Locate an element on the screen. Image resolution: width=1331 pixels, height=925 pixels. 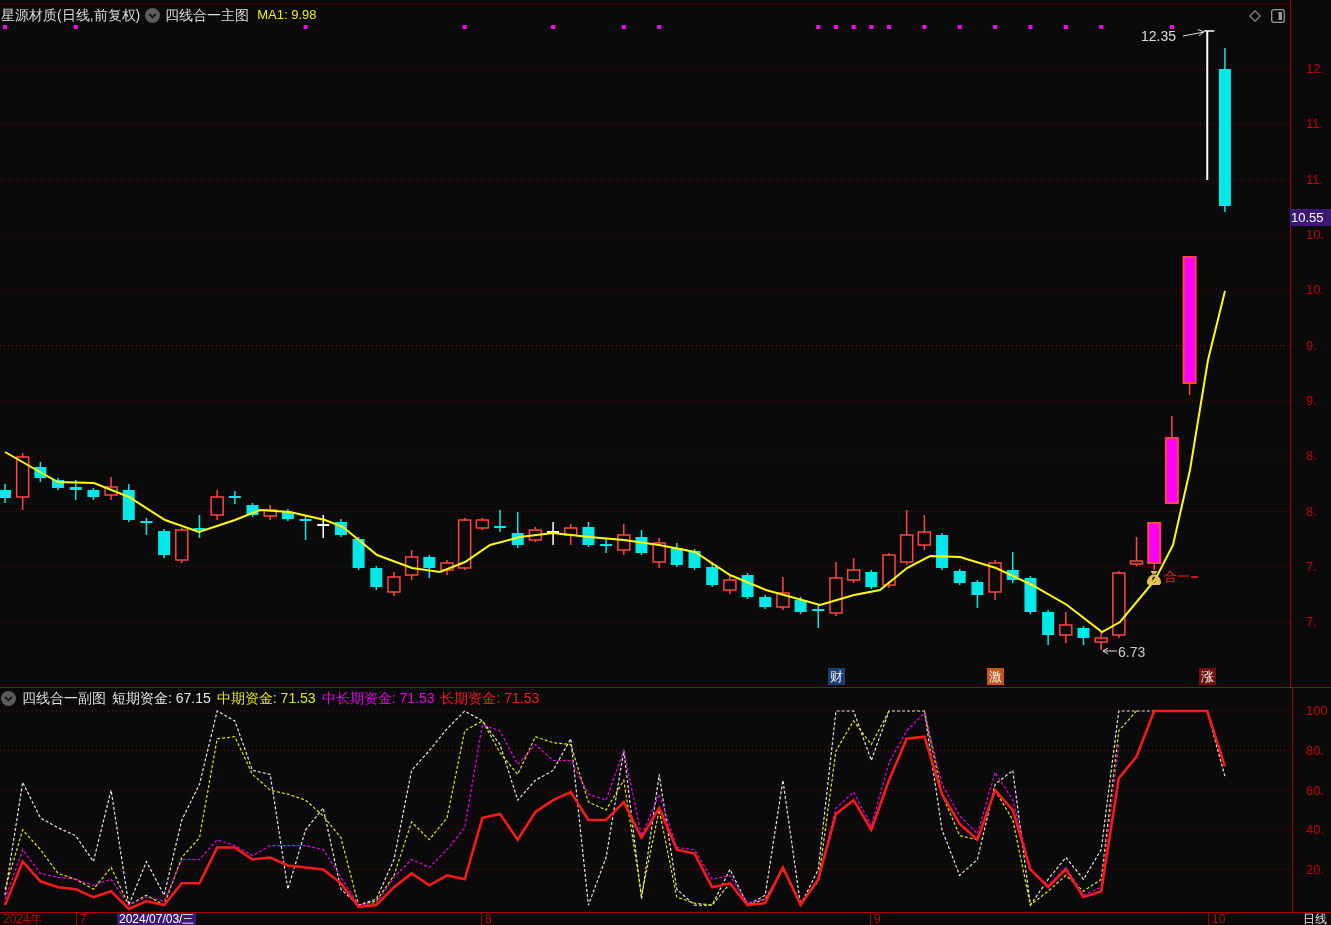
price-axis-label: 11. is located at coordinates (1315, 124).